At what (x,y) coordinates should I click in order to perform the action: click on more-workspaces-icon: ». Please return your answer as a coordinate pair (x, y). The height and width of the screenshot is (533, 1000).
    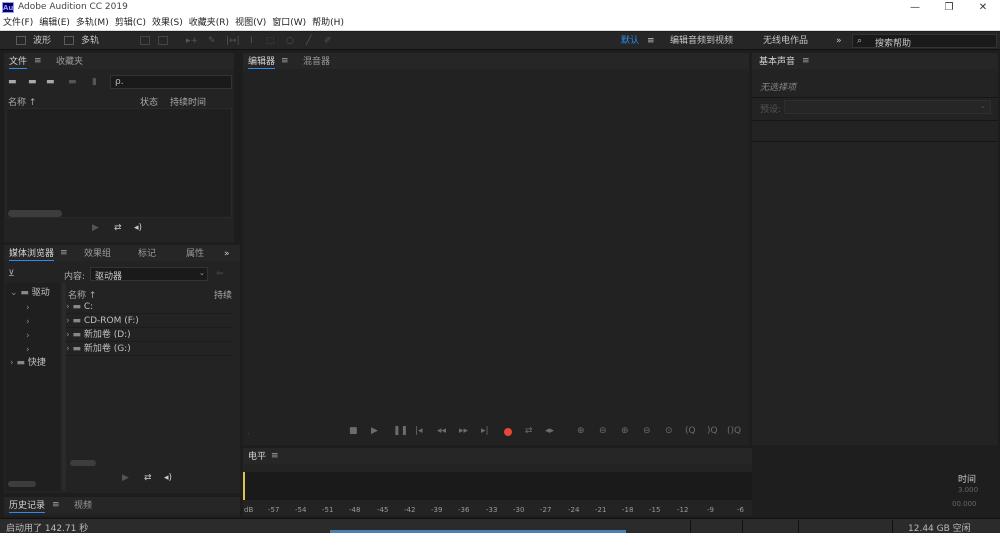
    Looking at the image, I should click on (839, 41).